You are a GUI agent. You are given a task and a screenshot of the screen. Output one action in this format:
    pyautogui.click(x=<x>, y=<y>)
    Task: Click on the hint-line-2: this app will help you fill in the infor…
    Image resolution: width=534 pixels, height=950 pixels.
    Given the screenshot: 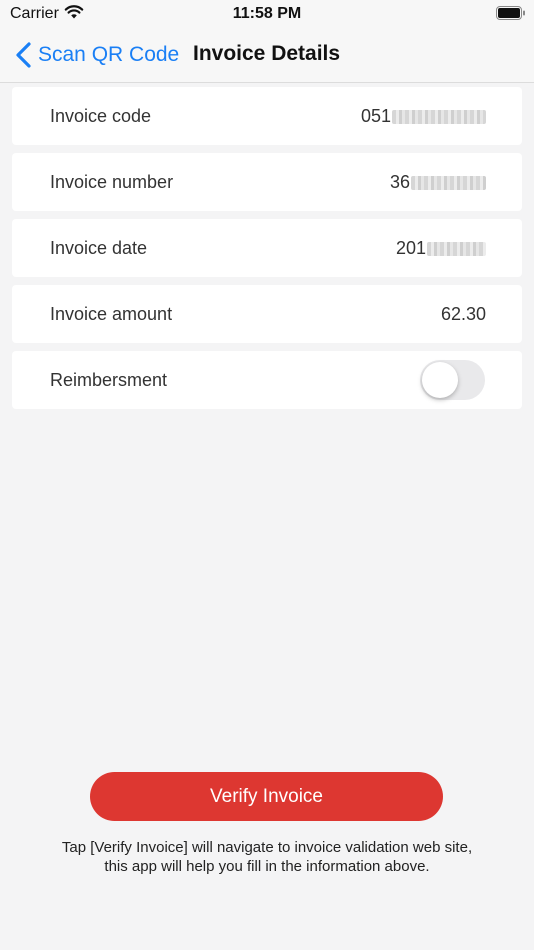 What is the action you would take?
    pyautogui.click(x=267, y=866)
    